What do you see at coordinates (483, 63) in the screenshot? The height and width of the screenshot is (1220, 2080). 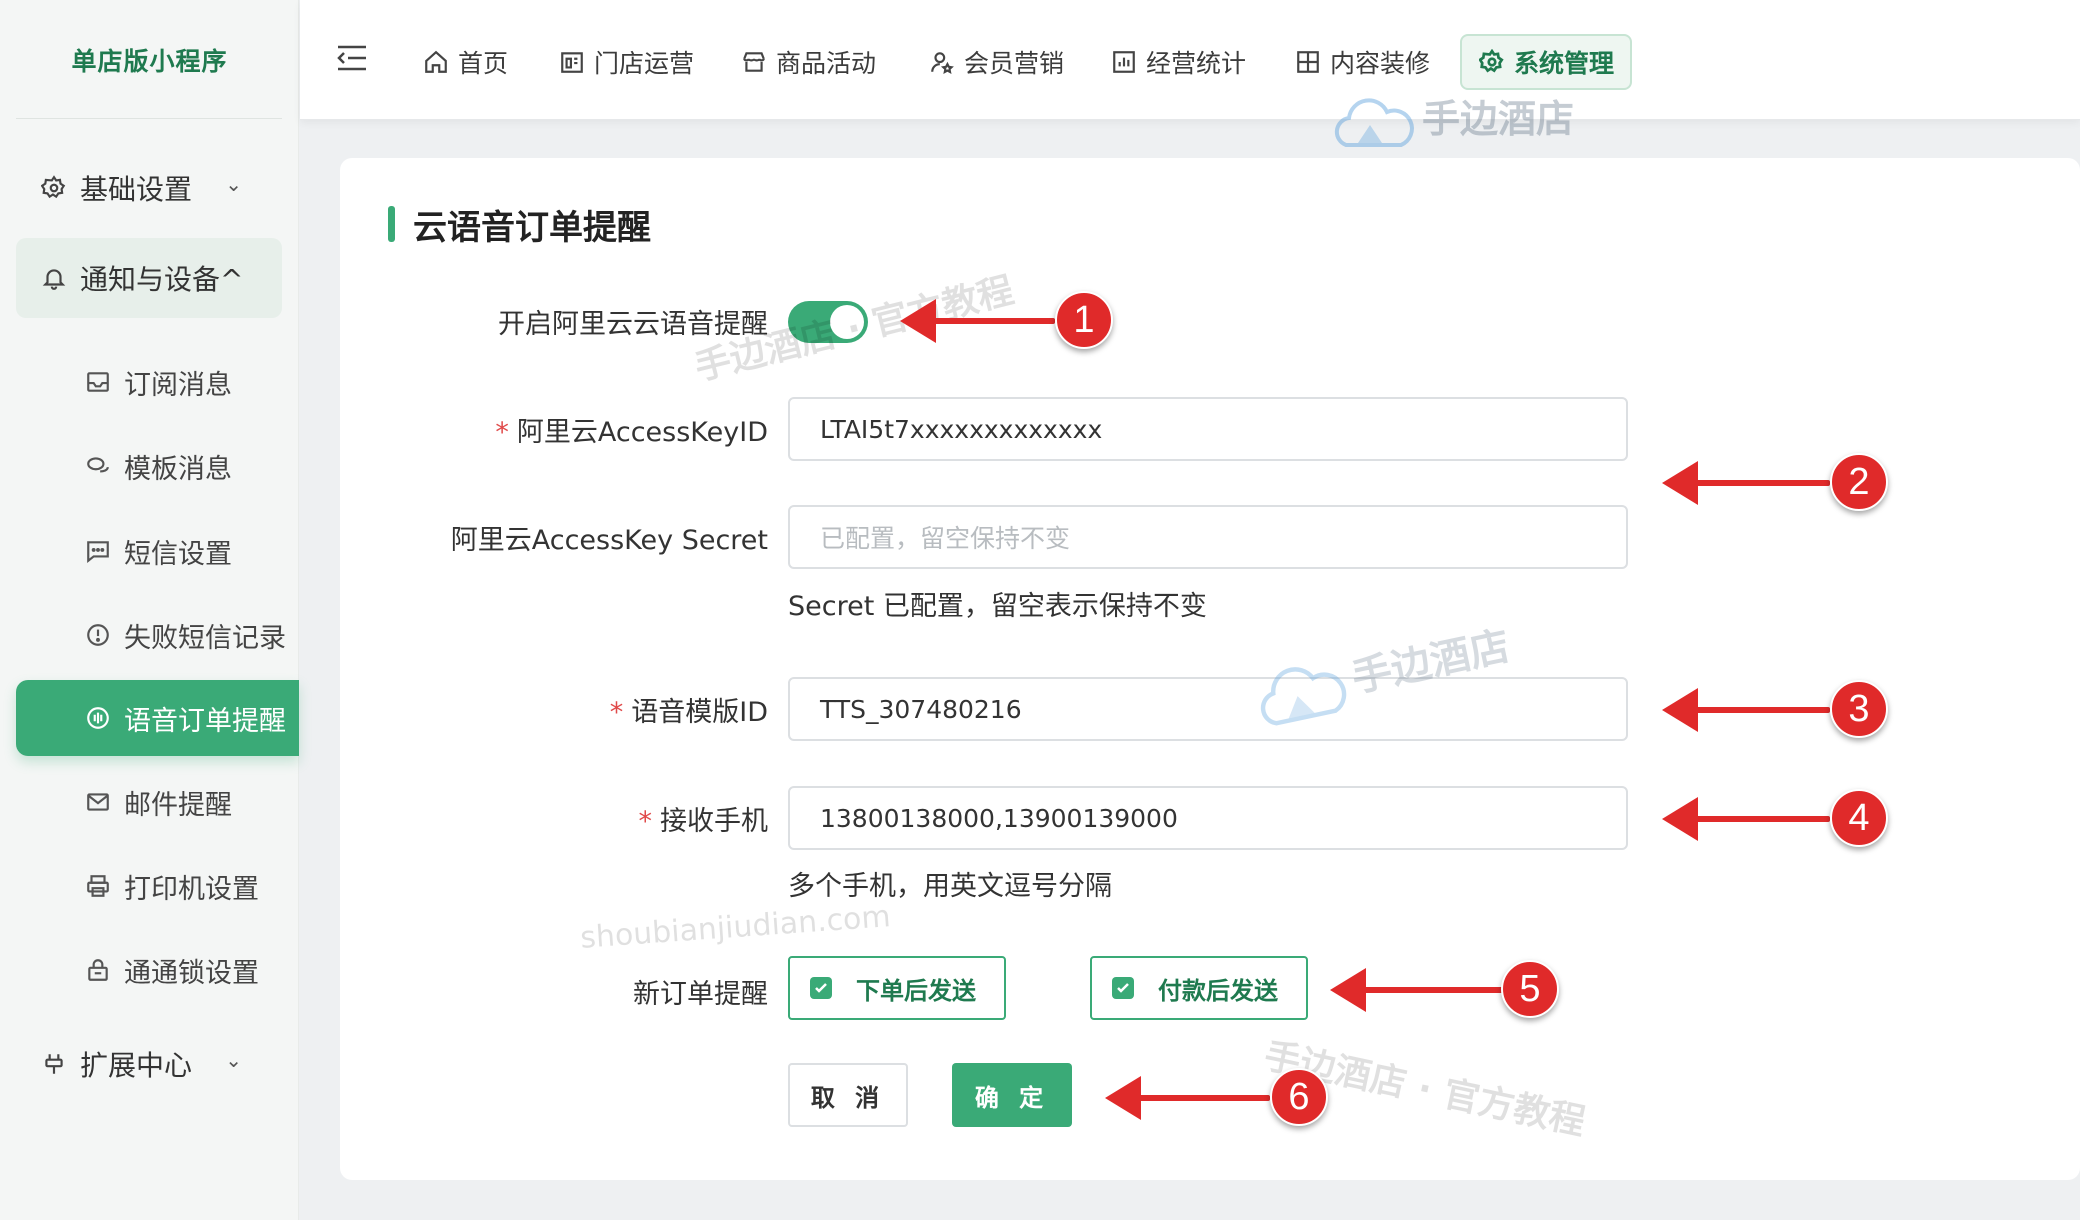 I see `nav-label: 首页` at bounding box center [483, 63].